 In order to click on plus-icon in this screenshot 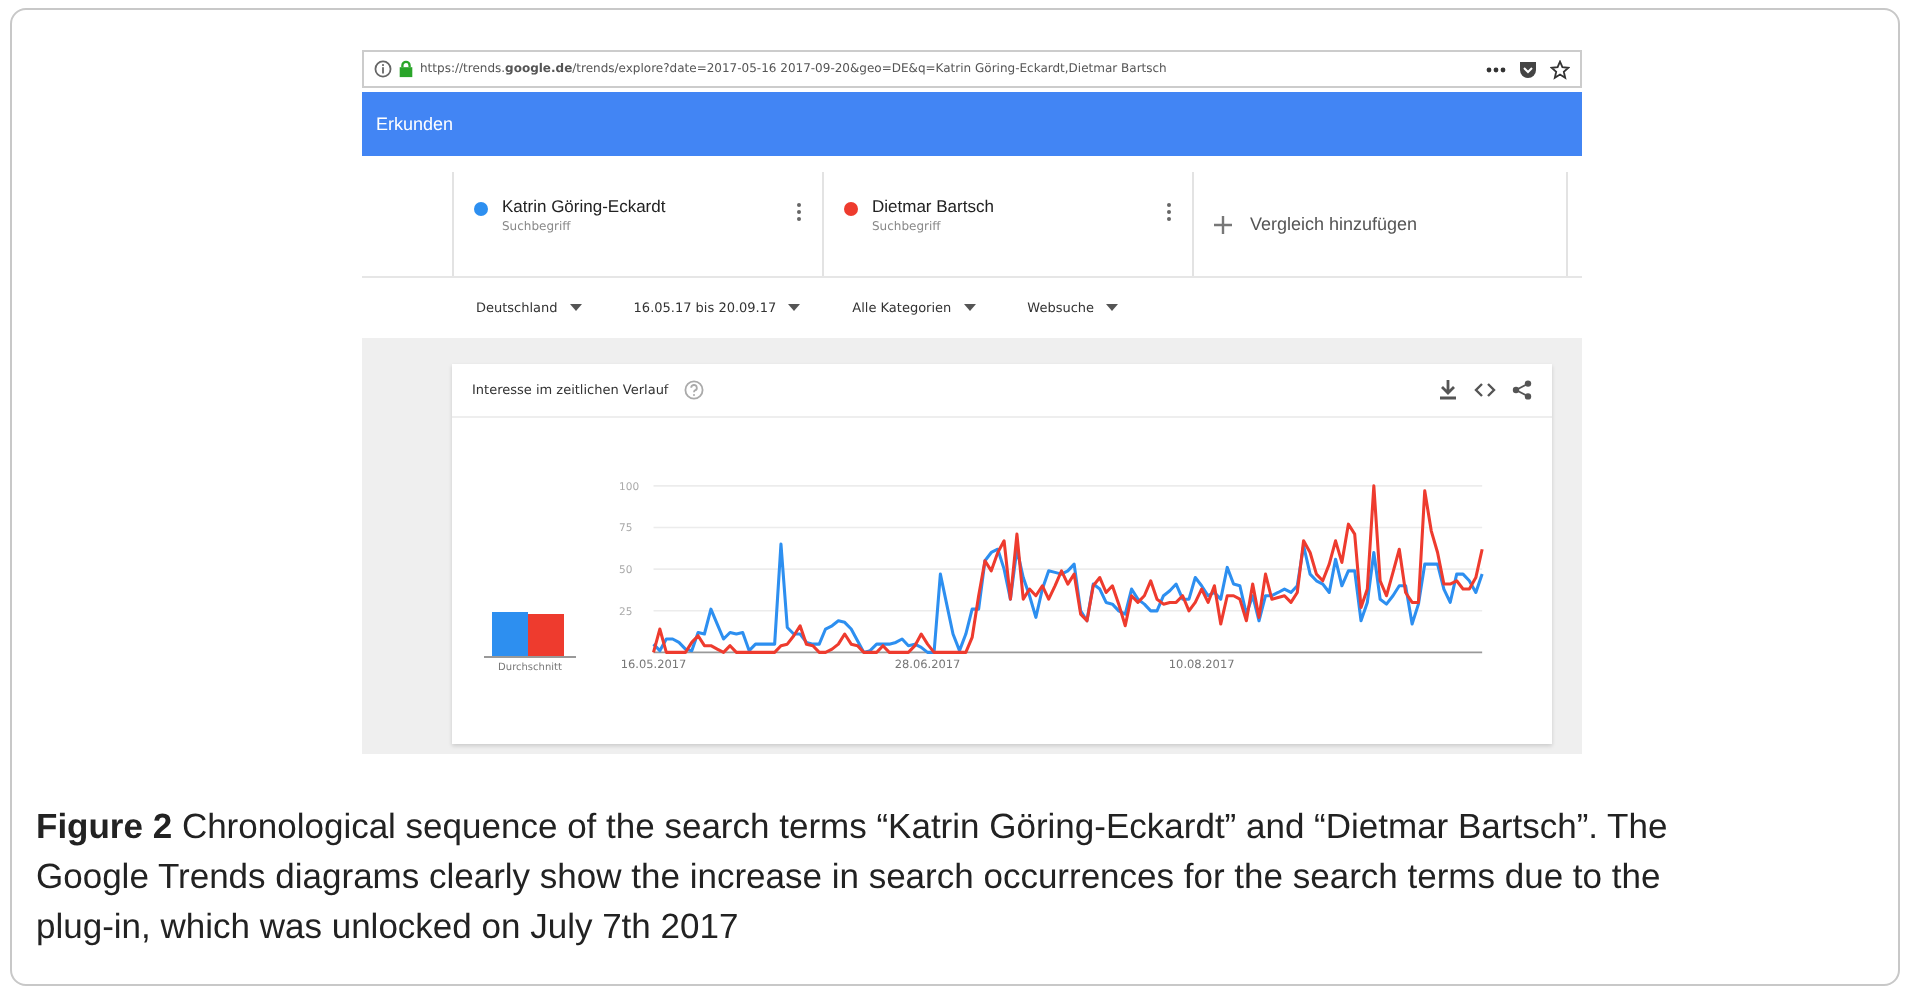, I will do `click(1223, 224)`.